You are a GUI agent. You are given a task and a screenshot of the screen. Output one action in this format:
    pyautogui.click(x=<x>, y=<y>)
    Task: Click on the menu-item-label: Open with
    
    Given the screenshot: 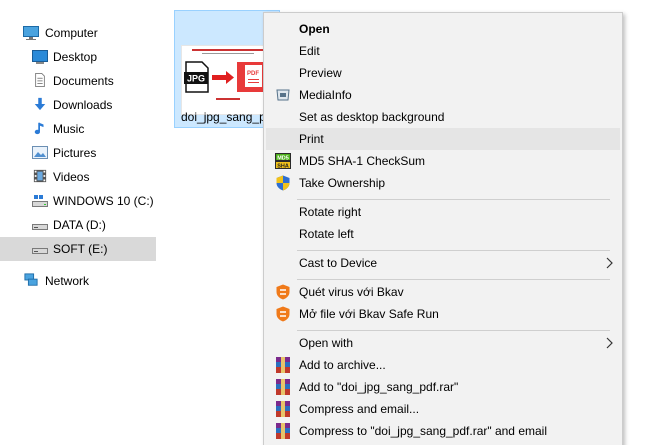 What is the action you would take?
    pyautogui.click(x=326, y=343)
    